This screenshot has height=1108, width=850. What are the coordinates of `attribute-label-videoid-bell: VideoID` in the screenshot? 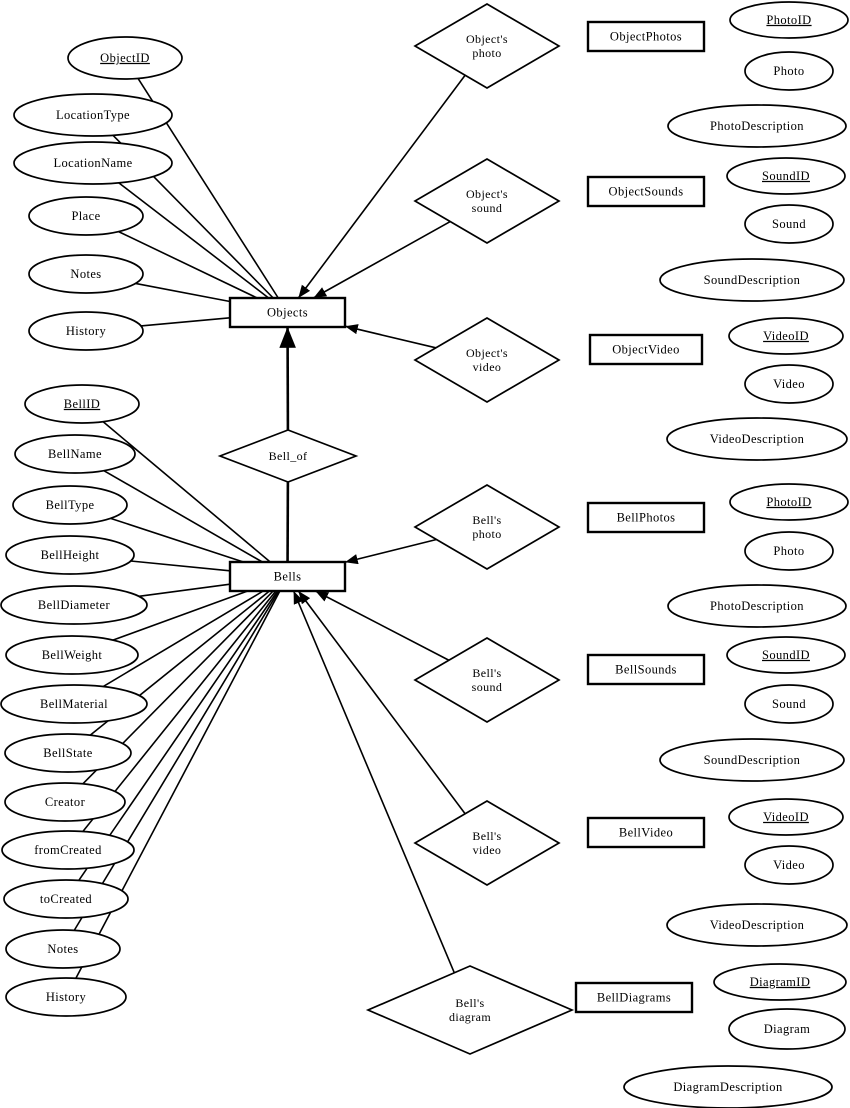 It's located at (786, 817).